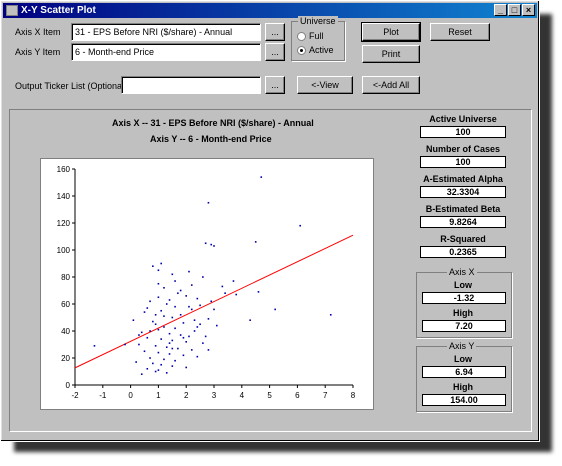 The image size is (562, 466). I want to click on y-tick-label: 20, so click(65, 358).